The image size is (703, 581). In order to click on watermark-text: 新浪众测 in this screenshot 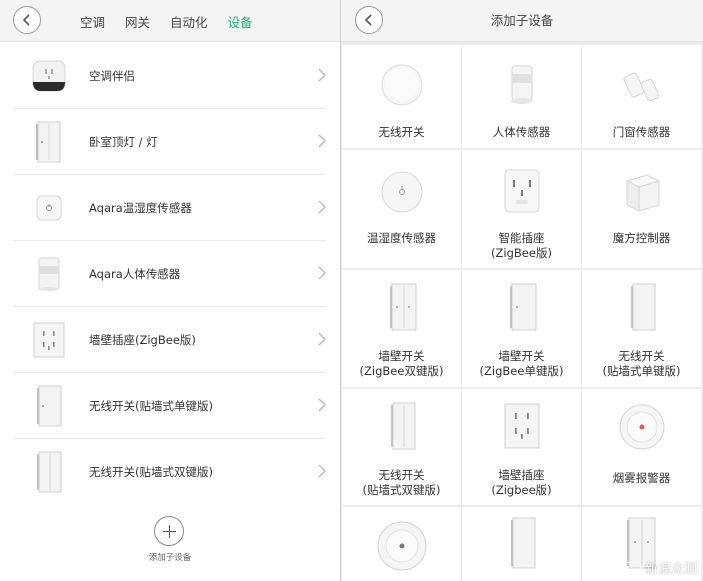, I will do `click(670, 569)`.